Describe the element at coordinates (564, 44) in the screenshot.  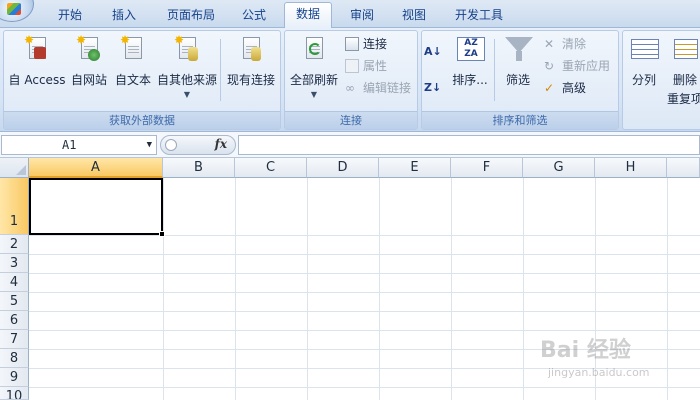
I see `clear-filter-button: ✕ 清除` at that location.